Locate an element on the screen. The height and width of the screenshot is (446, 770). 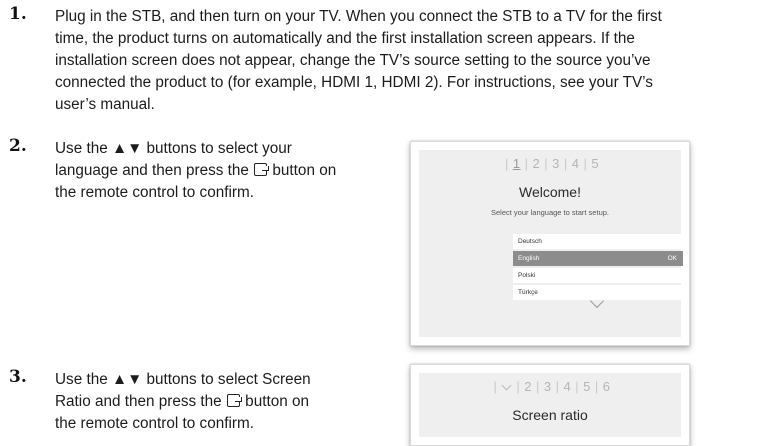
screen-title: Screen ratio is located at coordinates (550, 415).